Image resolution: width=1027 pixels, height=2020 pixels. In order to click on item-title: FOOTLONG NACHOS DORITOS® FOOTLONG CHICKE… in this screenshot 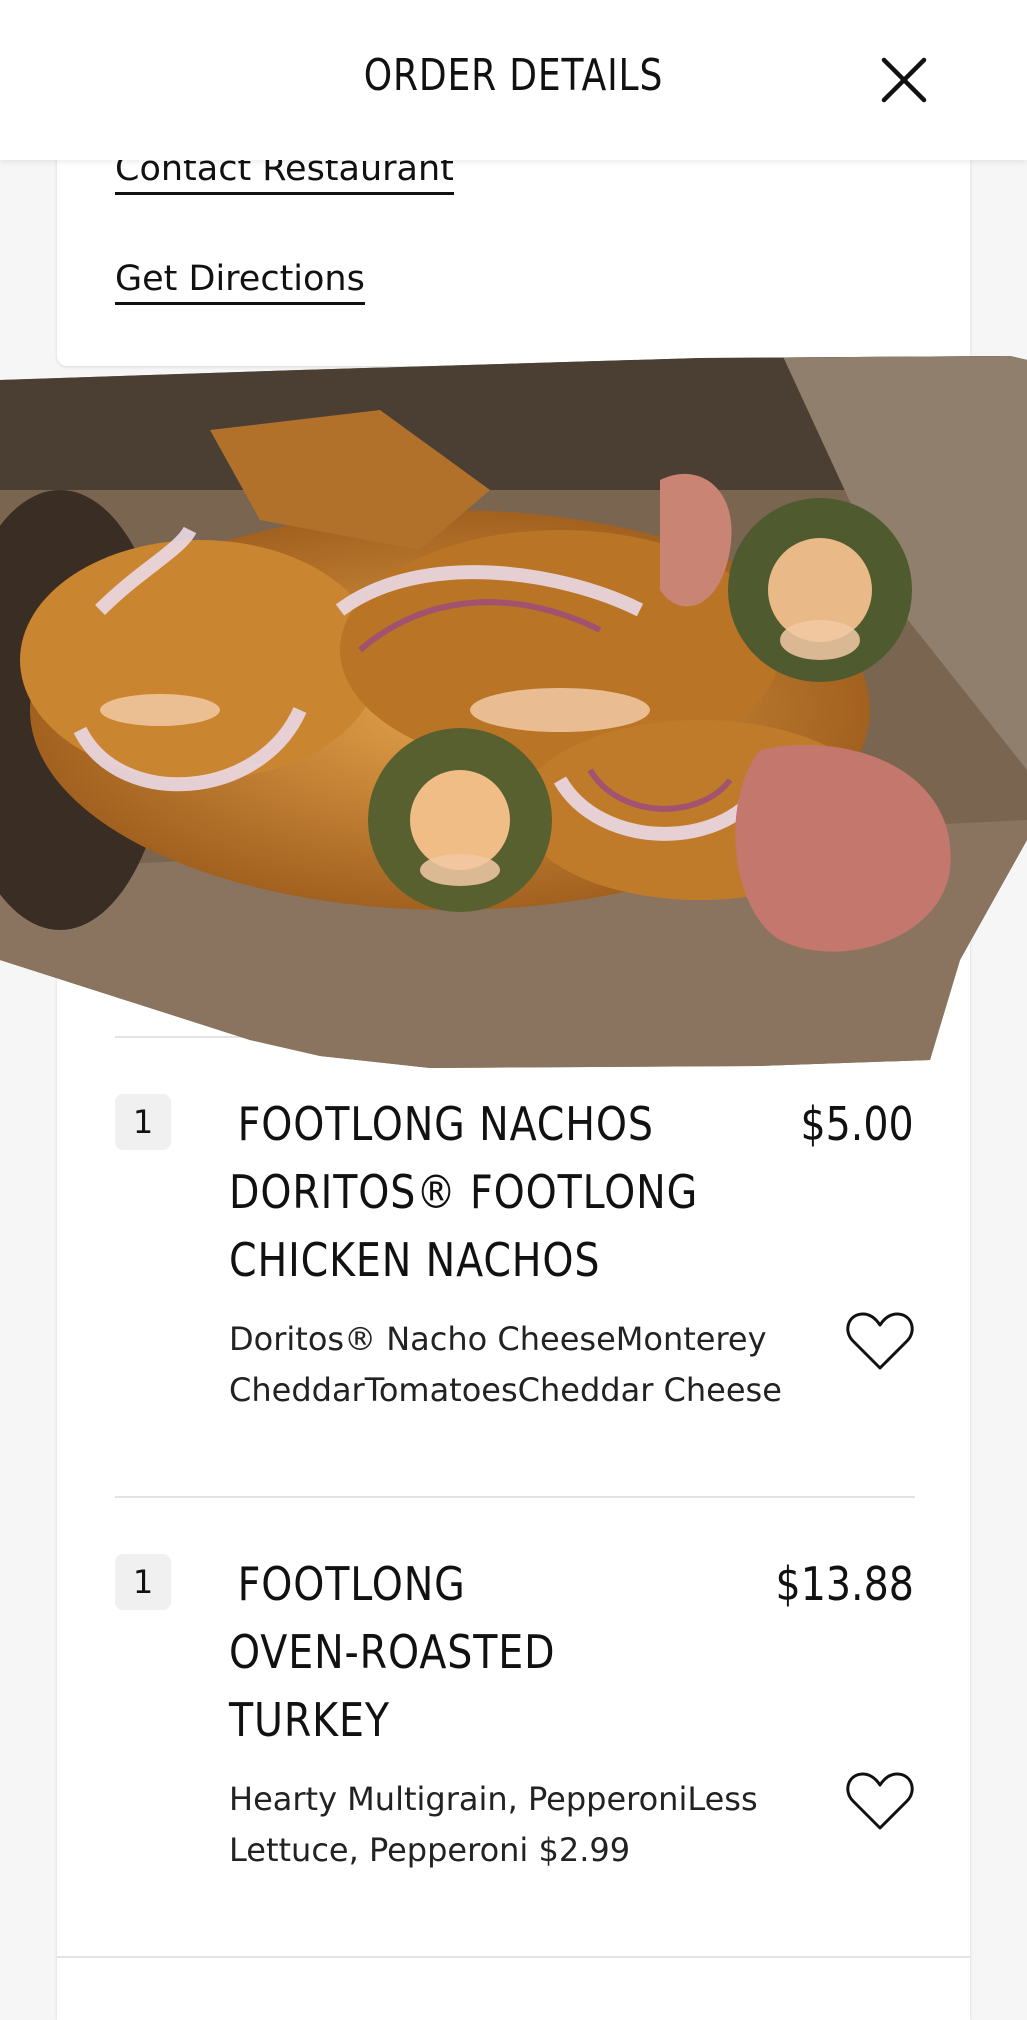, I will do `click(464, 1192)`.